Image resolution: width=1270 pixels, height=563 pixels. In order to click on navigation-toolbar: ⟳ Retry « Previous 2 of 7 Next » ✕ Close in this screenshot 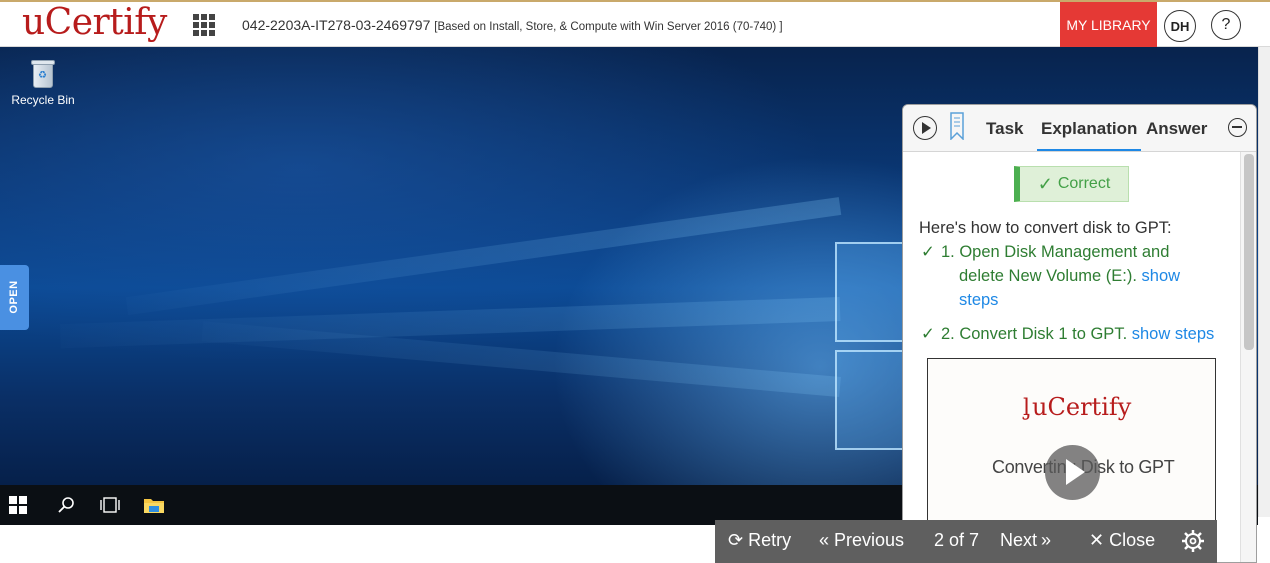, I will do `click(966, 541)`.